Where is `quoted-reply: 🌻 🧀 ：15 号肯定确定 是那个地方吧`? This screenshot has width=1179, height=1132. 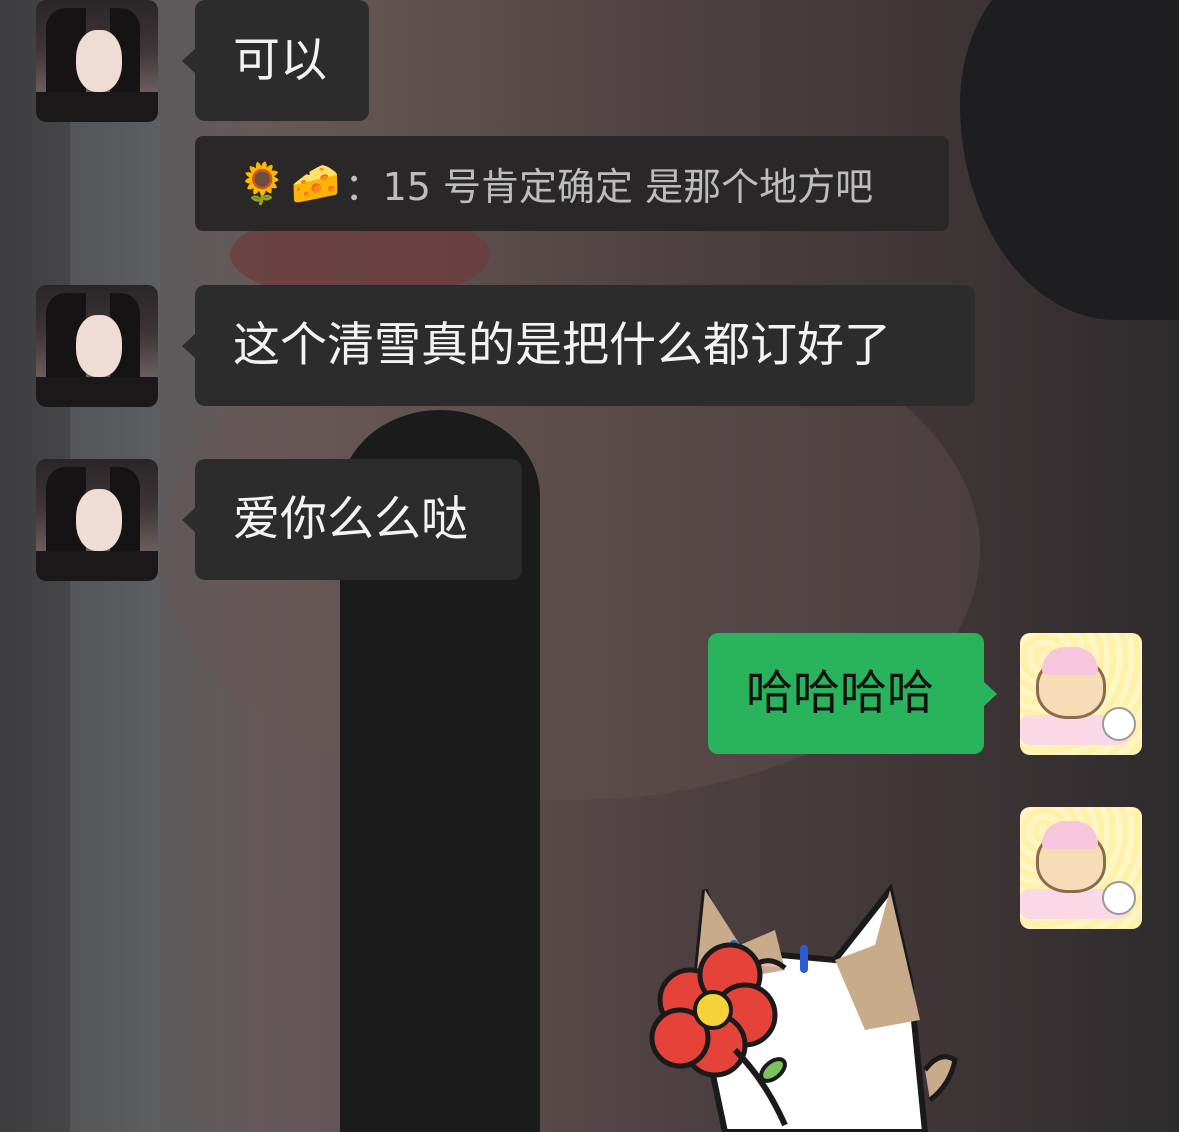 quoted-reply: 🌻 🧀 ：15 号肯定确定 是那个地方吧 is located at coordinates (572, 183).